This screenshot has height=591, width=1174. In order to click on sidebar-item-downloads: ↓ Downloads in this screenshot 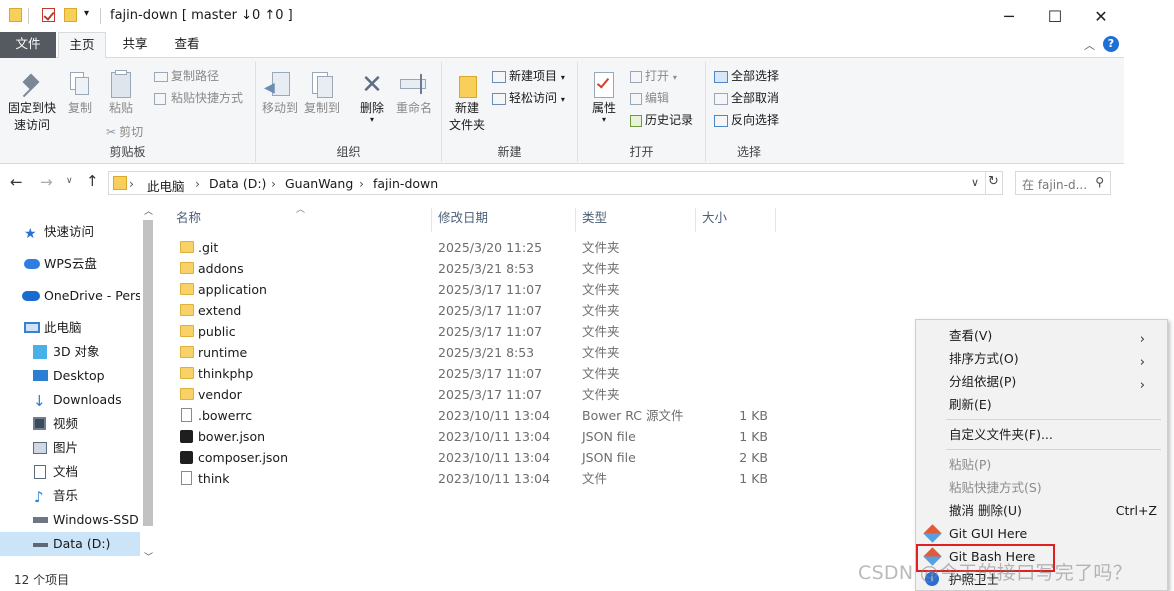, I will do `click(70, 400)`.